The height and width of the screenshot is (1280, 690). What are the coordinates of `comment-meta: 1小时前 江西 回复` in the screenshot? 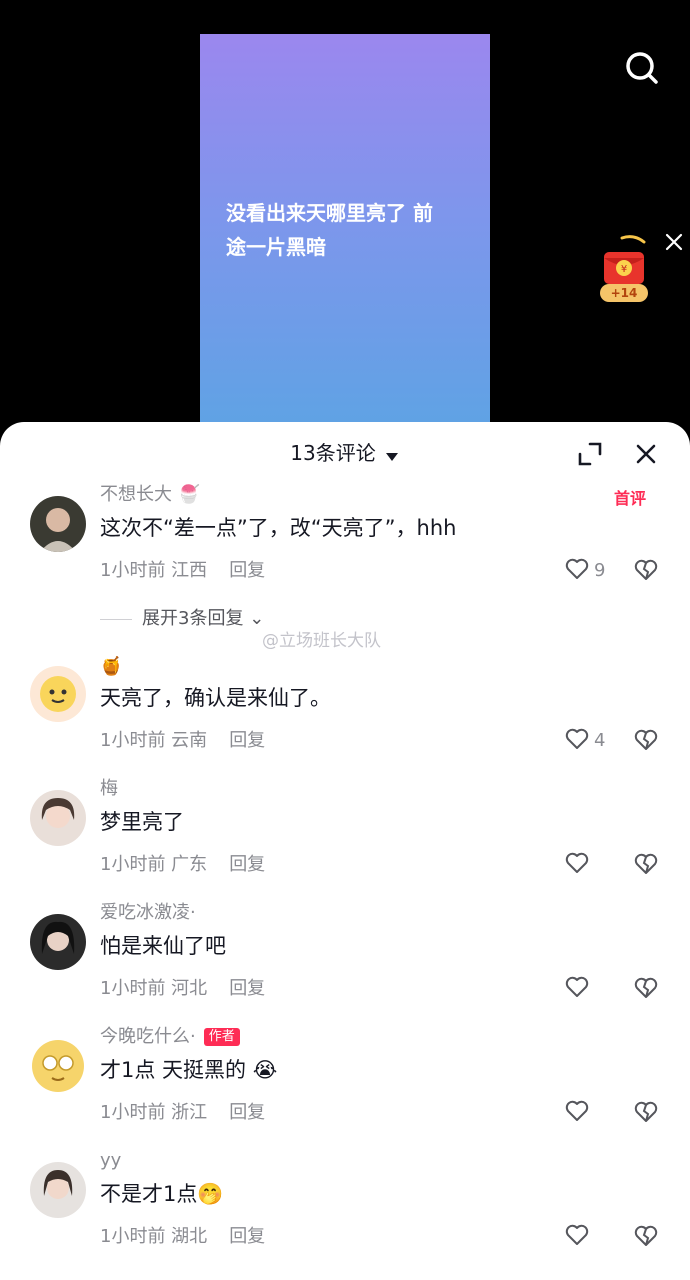 It's located at (182, 571).